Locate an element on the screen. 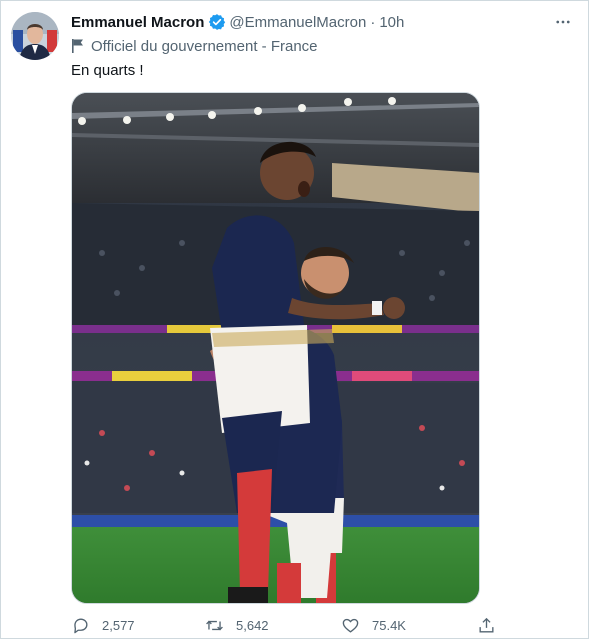  share-icon is located at coordinates (486, 625).